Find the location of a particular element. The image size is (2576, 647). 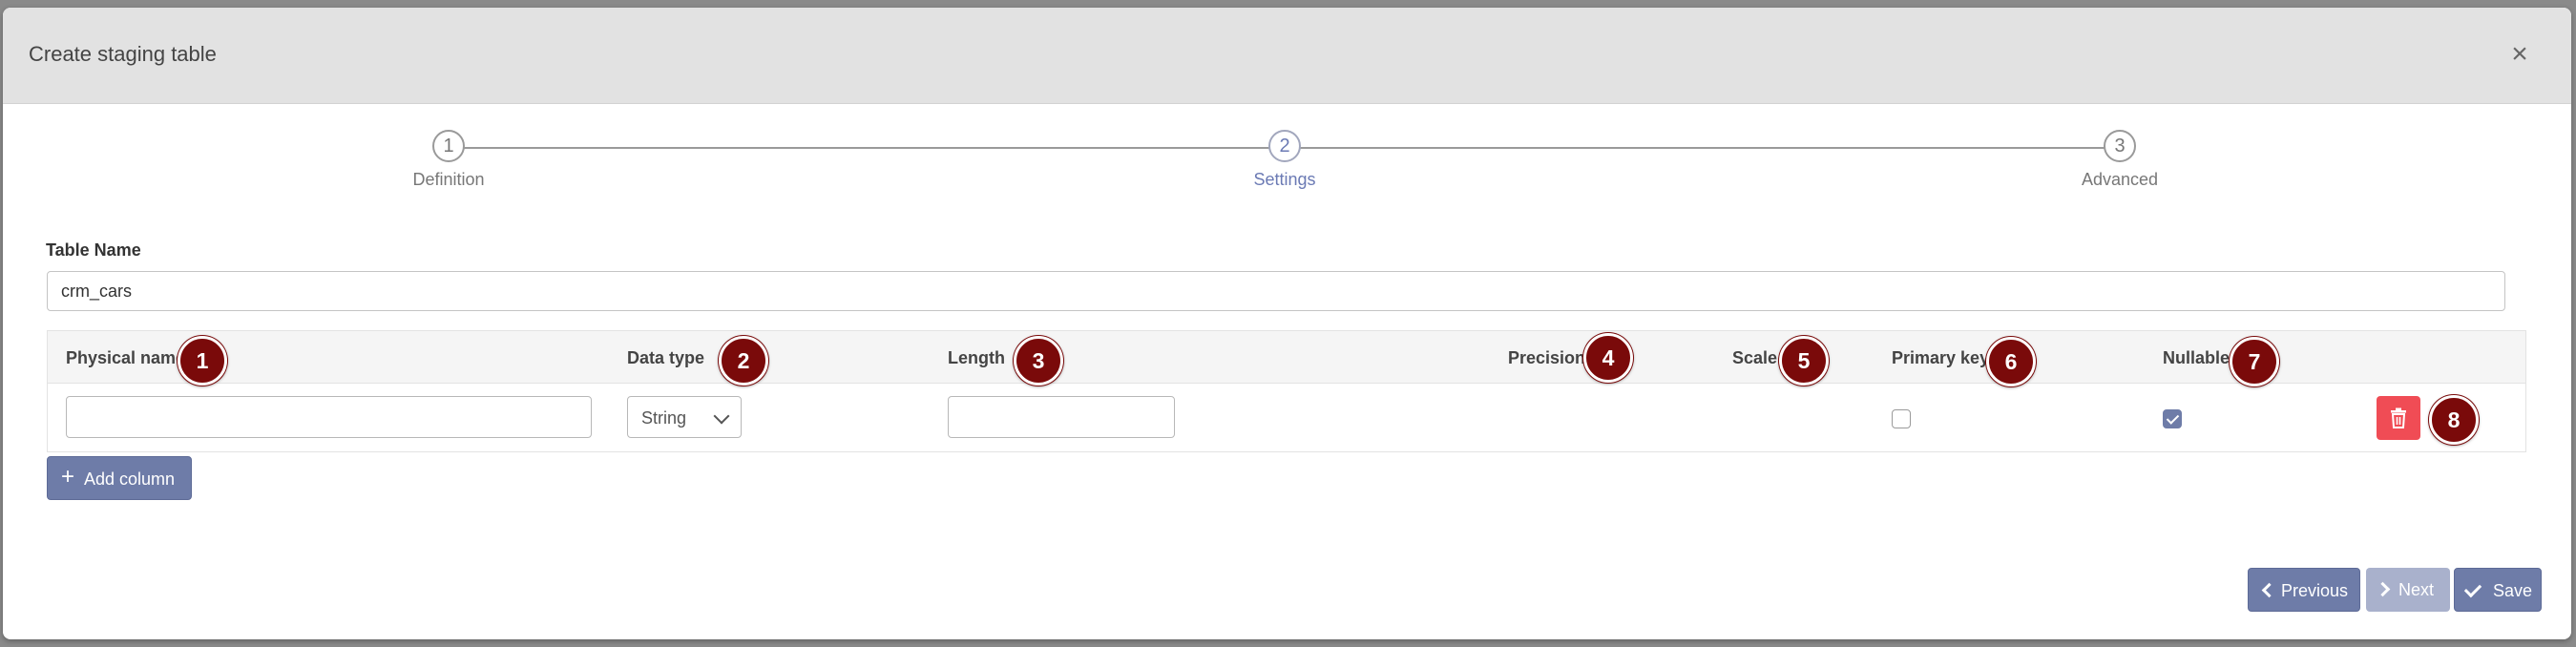

annotation-badge-2: 2 is located at coordinates (743, 361).